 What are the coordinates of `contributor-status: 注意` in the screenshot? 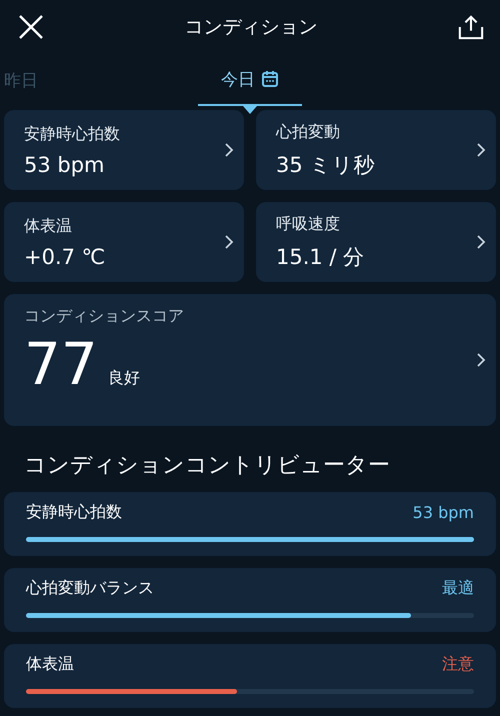 It's located at (458, 664).